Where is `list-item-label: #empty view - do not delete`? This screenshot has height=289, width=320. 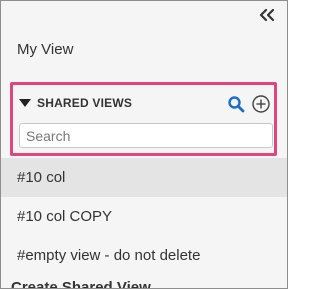
list-item-label: #empty view - do not delete is located at coordinates (109, 255).